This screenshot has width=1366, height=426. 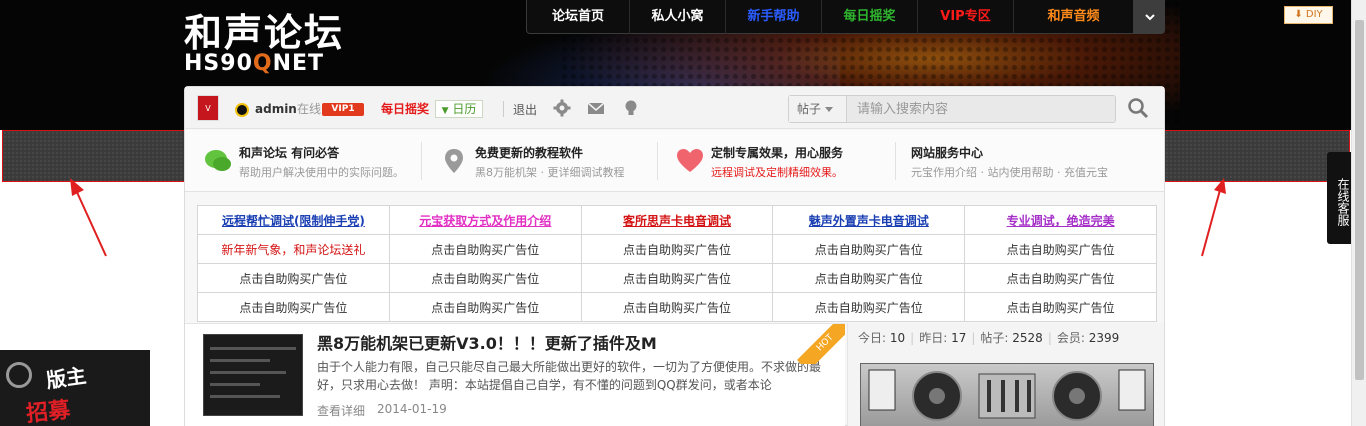 What do you see at coordinates (1009, 172) in the screenshot?
I see `feature-desc: 元宝作用介绍 · 站内使用帮助 · 充值元宝` at bounding box center [1009, 172].